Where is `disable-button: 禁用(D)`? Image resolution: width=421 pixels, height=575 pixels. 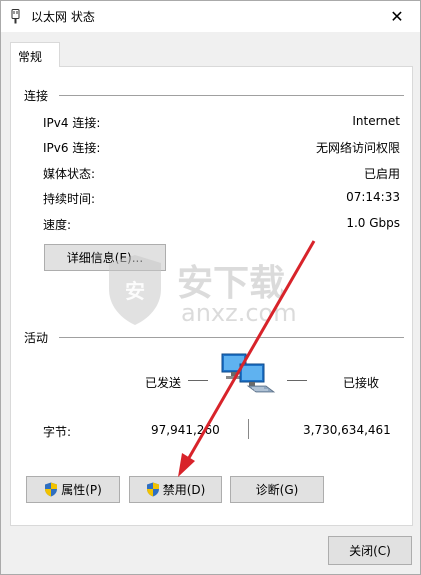
disable-button: 禁用(D) is located at coordinates (175, 489).